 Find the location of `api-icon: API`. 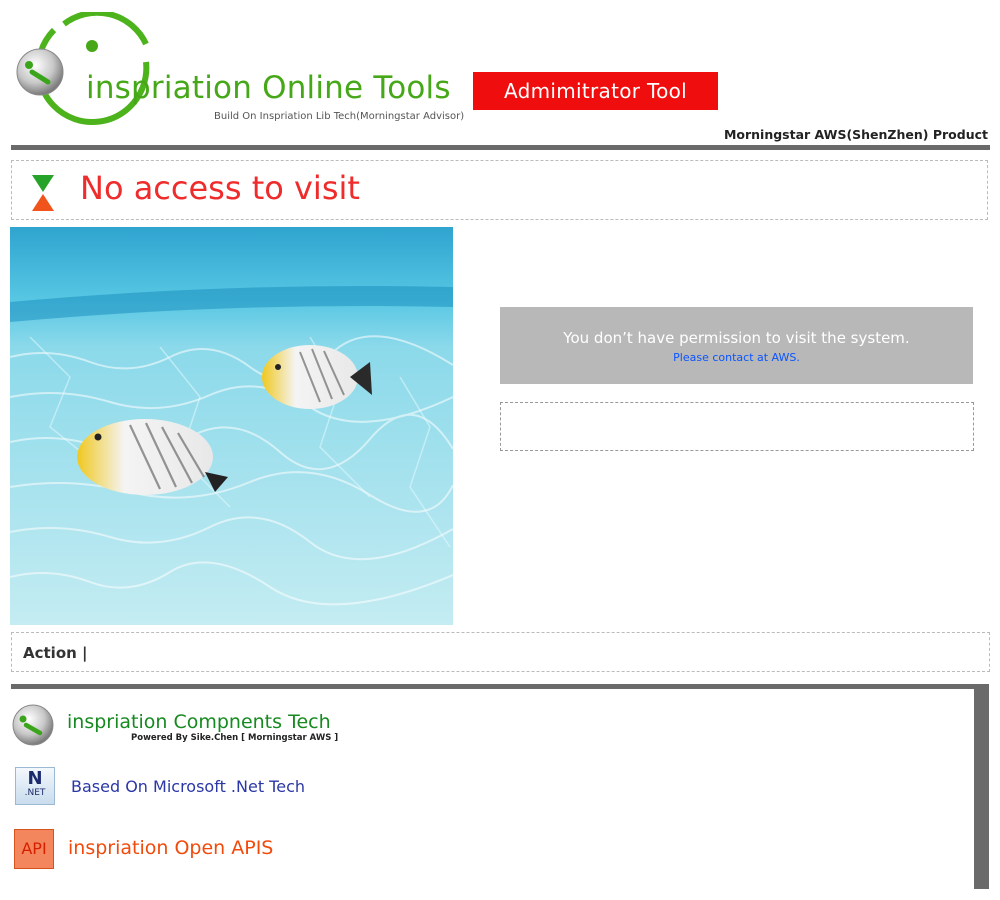

api-icon: API is located at coordinates (34, 849).